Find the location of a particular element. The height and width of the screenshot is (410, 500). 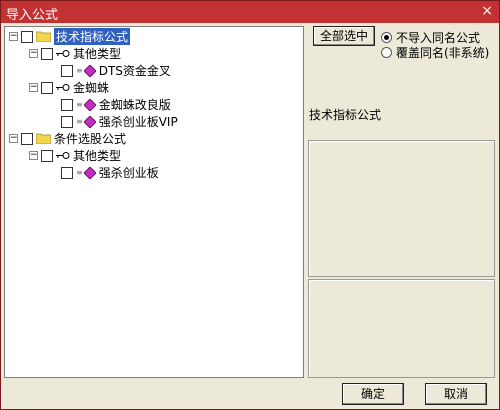

tree-node-label: 条件选股公式 is located at coordinates (90, 139).